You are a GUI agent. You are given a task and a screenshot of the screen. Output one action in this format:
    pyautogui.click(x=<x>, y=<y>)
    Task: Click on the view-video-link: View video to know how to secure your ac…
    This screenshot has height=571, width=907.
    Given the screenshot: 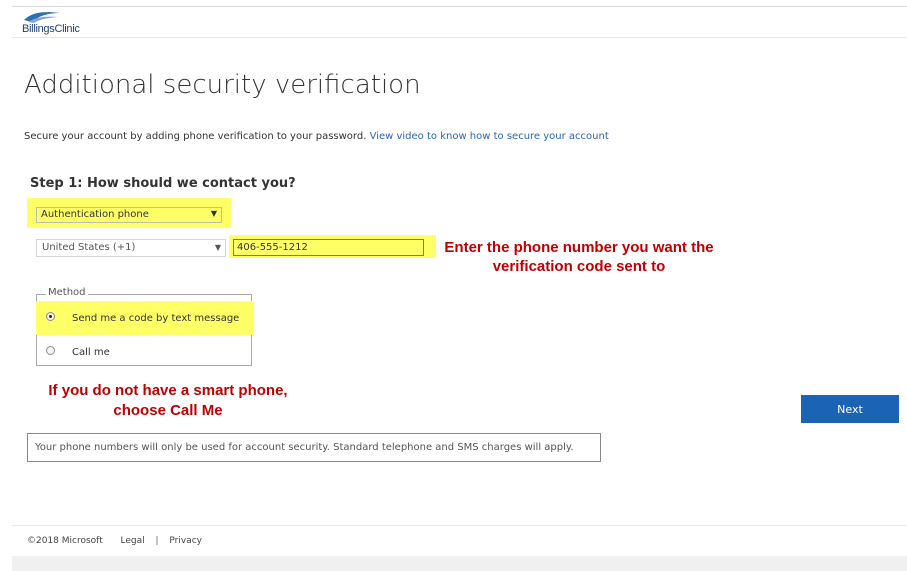 What is the action you would take?
    pyautogui.click(x=489, y=136)
    